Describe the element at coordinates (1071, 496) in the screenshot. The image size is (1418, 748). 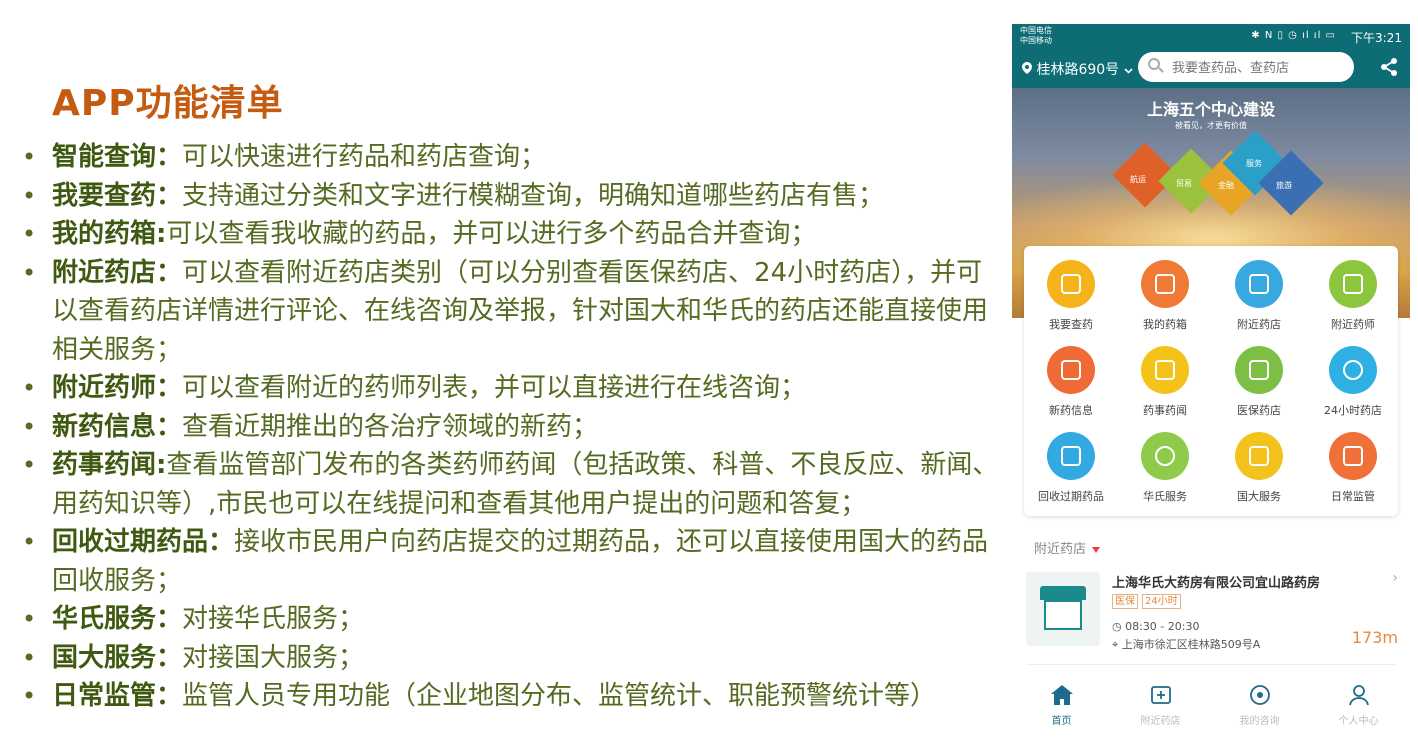
I see `grid-item-label: 回收过期药品` at that location.